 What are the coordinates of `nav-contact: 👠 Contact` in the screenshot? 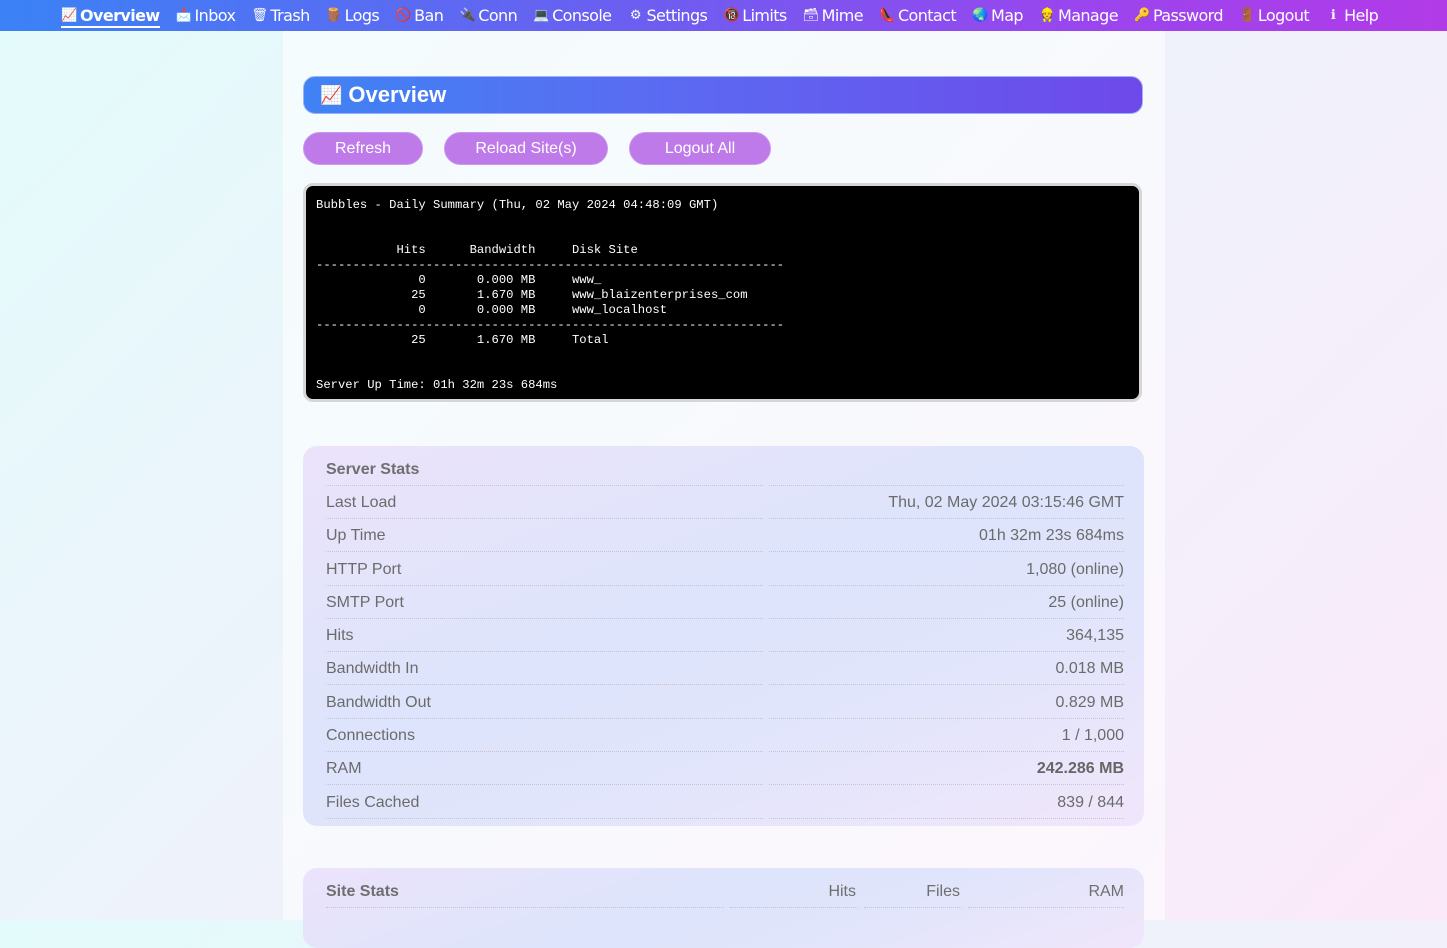 It's located at (917, 15).